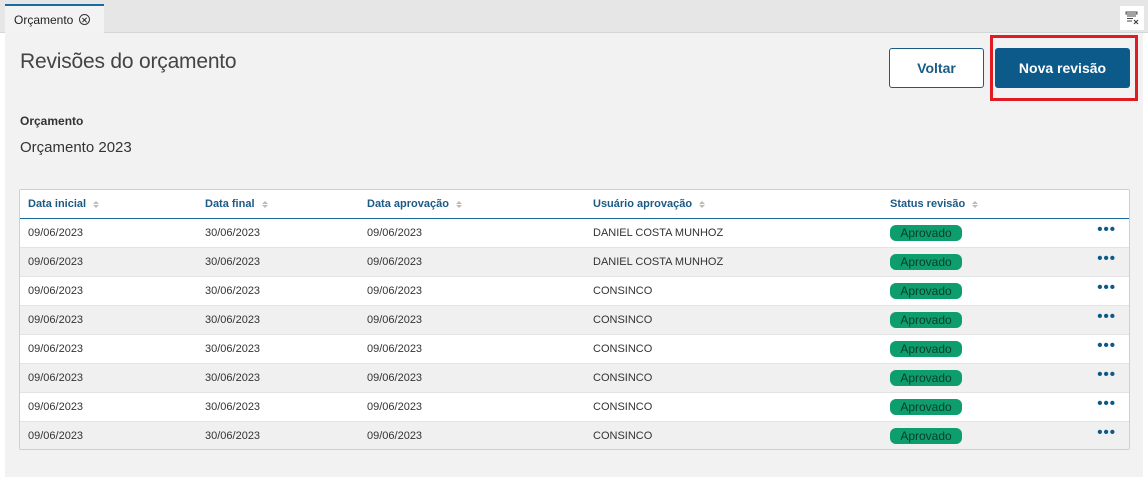  What do you see at coordinates (1062, 68) in the screenshot?
I see `new-revision-button: Nova revisão` at bounding box center [1062, 68].